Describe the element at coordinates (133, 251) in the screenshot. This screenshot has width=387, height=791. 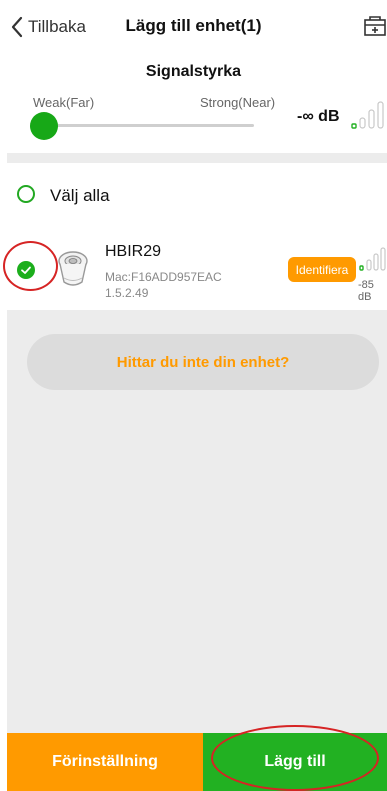
I see `device-name: HBIR29` at that location.